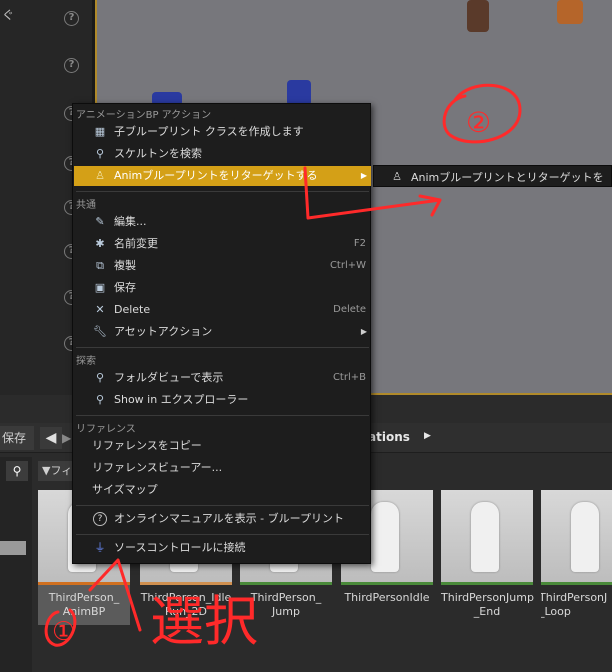  What do you see at coordinates (63, 632) in the screenshot?
I see `annotation-text: ①` at bounding box center [63, 632].